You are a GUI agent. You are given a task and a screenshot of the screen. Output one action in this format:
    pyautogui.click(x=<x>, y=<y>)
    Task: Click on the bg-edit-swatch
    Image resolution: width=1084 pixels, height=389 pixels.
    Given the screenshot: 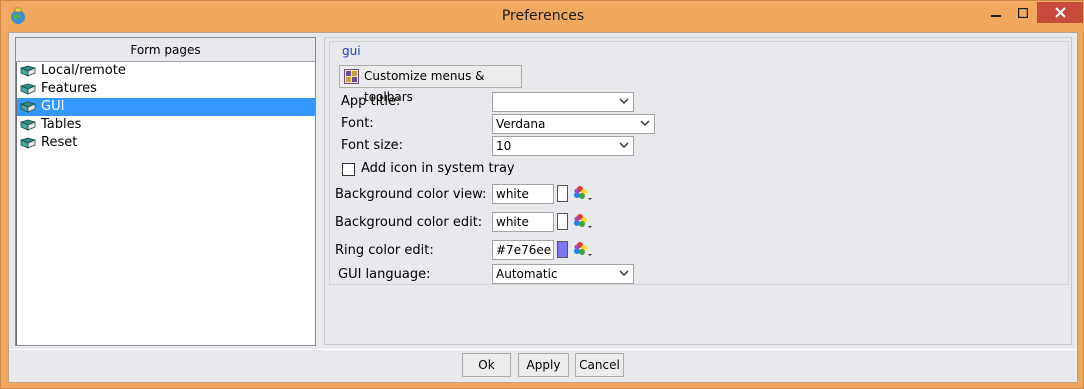 What is the action you would take?
    pyautogui.click(x=562, y=221)
    